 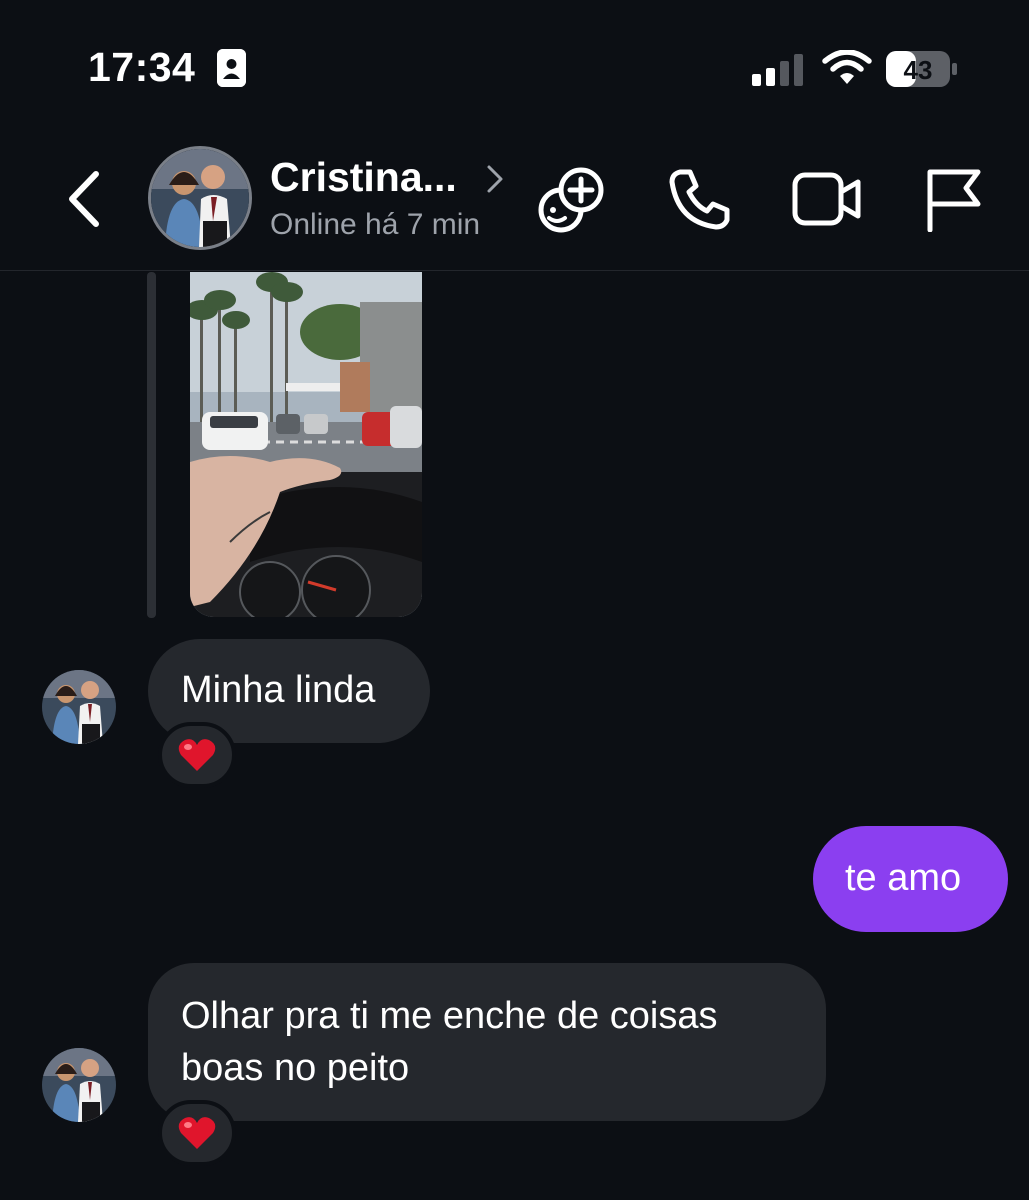 I want to click on effects-button, so click(x=572, y=199).